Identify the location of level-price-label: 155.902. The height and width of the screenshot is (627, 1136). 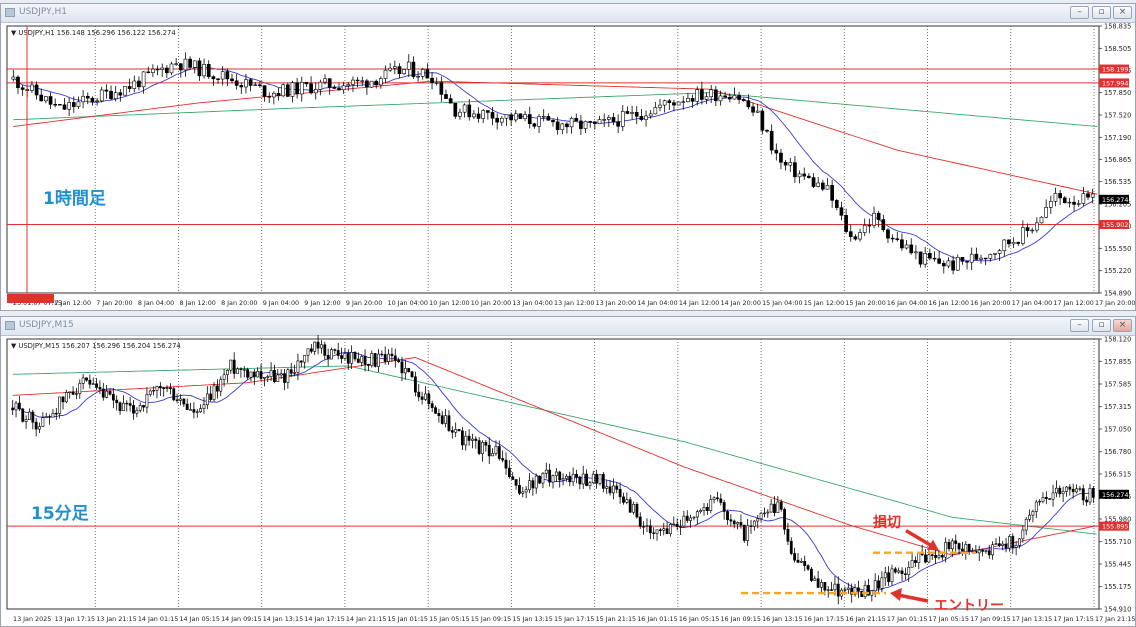
(1115, 225).